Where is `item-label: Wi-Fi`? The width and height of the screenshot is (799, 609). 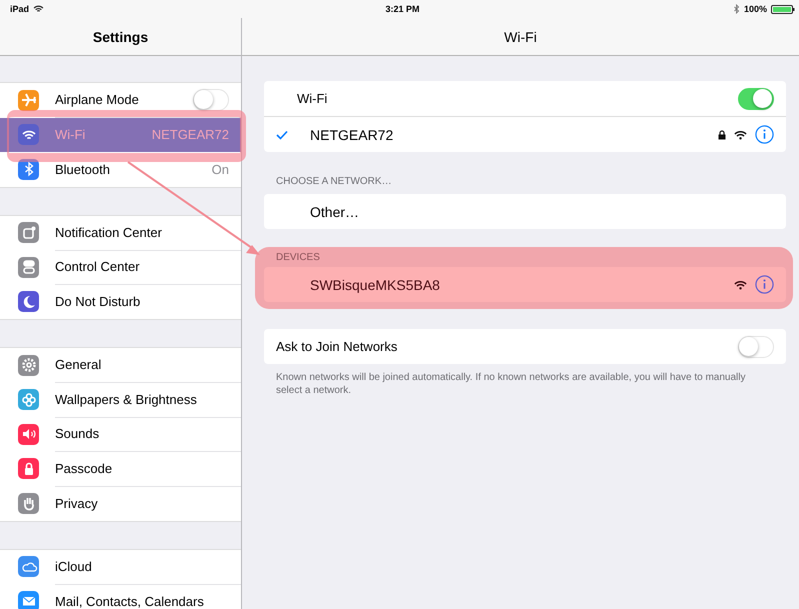 item-label: Wi-Fi is located at coordinates (70, 134).